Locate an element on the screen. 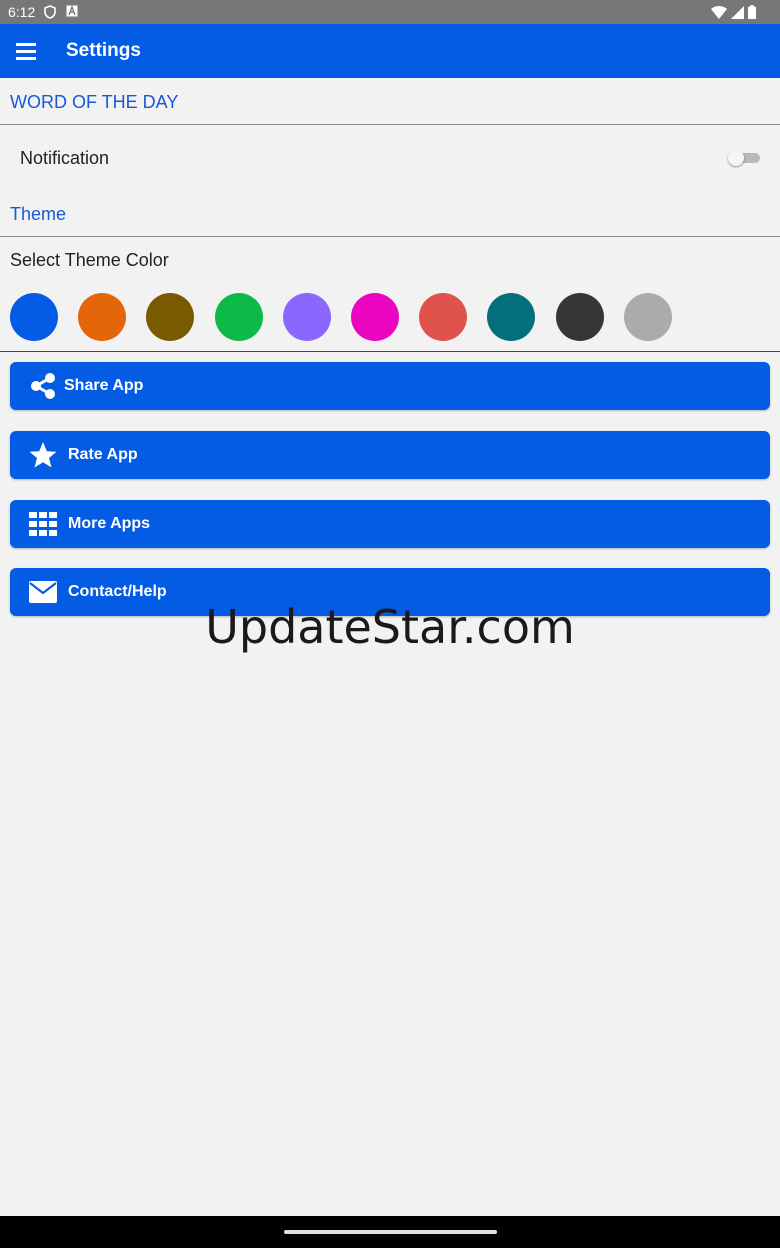 Image resolution: width=780 pixels, height=1248 pixels. share-app-button: Share App is located at coordinates (390, 386).